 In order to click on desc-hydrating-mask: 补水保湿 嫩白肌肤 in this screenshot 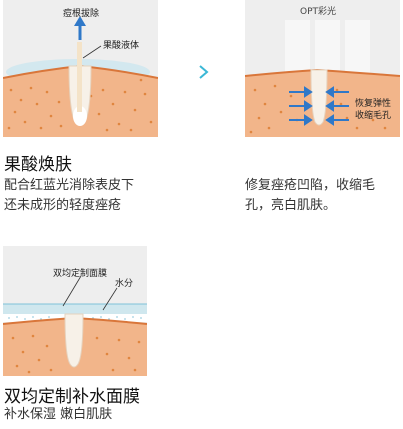, I will do `click(58, 415)`.